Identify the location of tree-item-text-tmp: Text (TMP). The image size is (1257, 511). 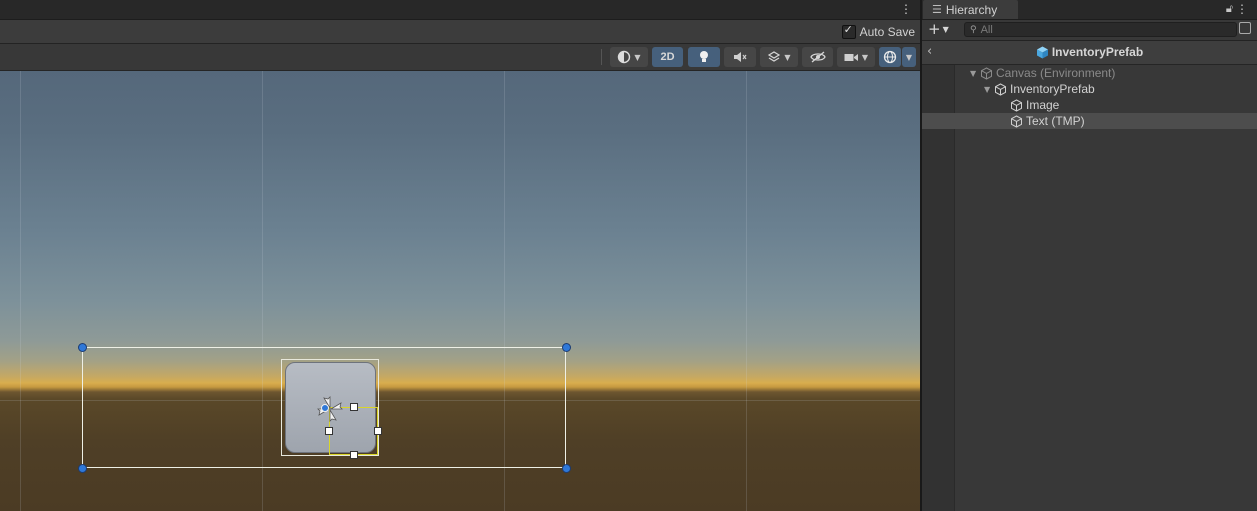
(1089, 121).